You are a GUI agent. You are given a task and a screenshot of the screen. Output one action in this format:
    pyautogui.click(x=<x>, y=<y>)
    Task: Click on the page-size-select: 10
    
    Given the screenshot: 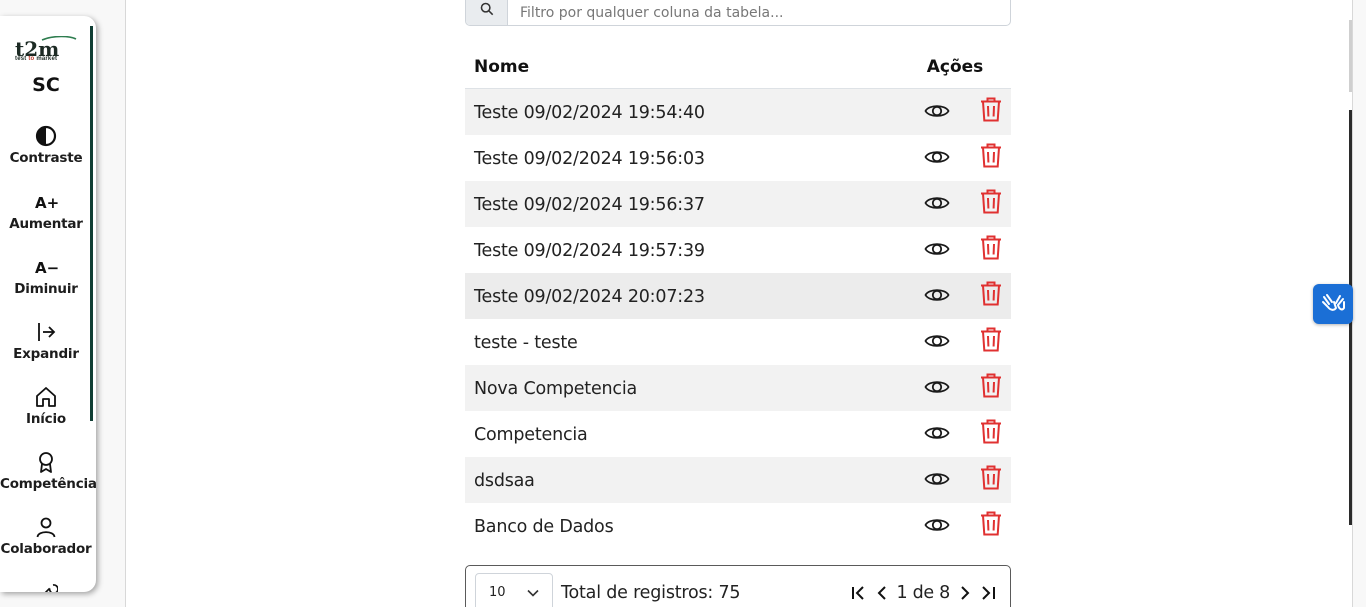 What is the action you would take?
    pyautogui.click(x=514, y=590)
    